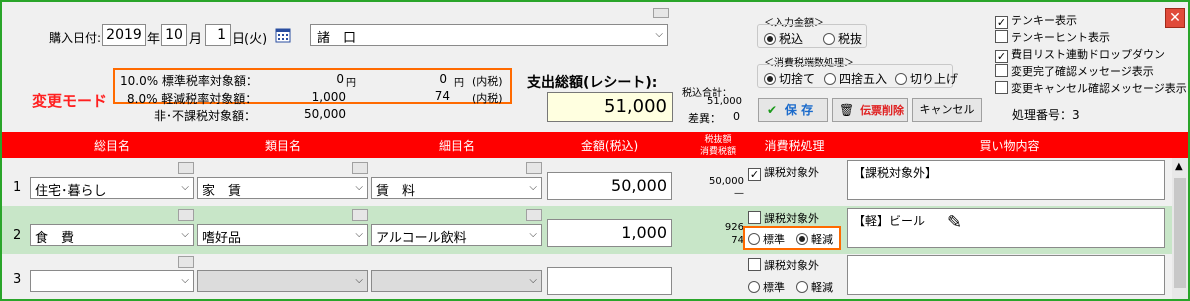  Describe the element at coordinates (766, 287) in the screenshot. I see `row3-radio-standard: 標準` at that location.